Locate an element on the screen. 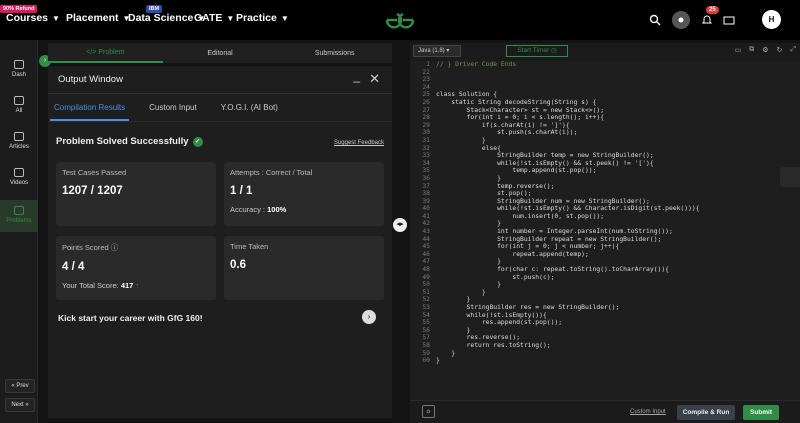 The width and height of the screenshot is (800, 423). copy-icon: ⧉ is located at coordinates (751, 50).